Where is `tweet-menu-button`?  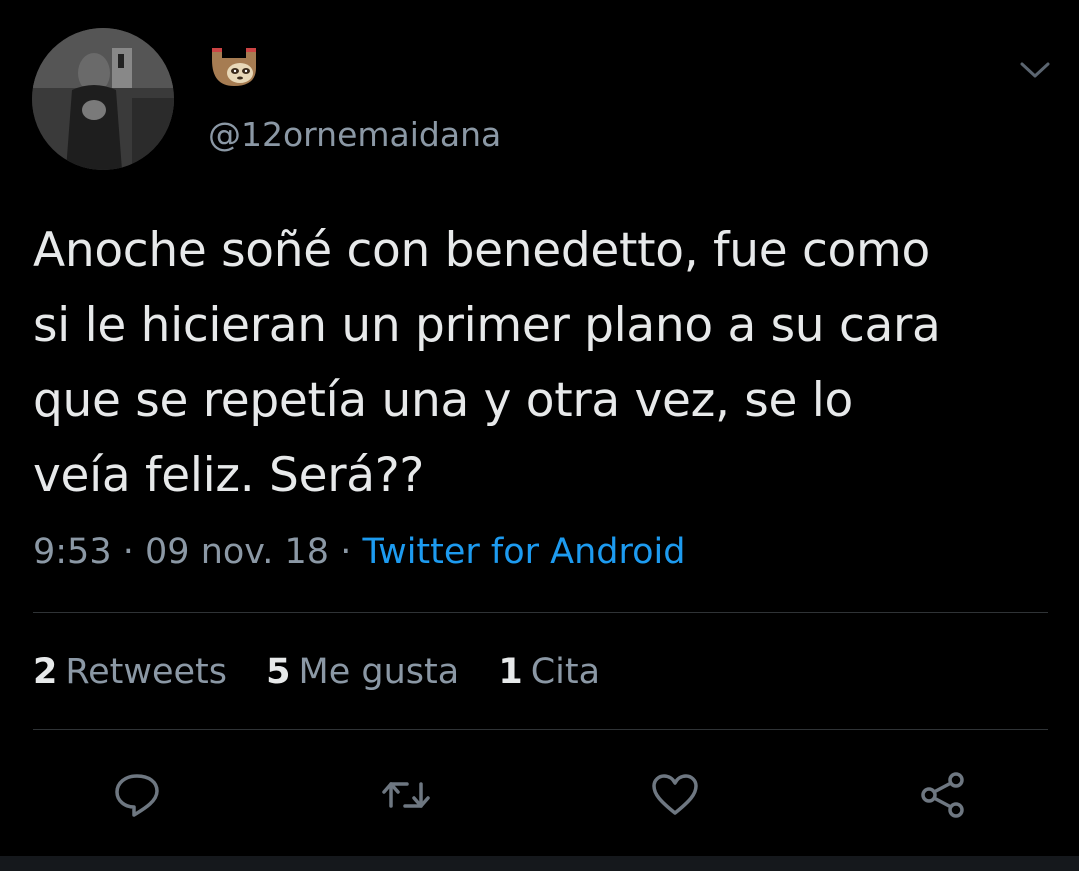
tweet-menu-button is located at coordinates (1035, 70).